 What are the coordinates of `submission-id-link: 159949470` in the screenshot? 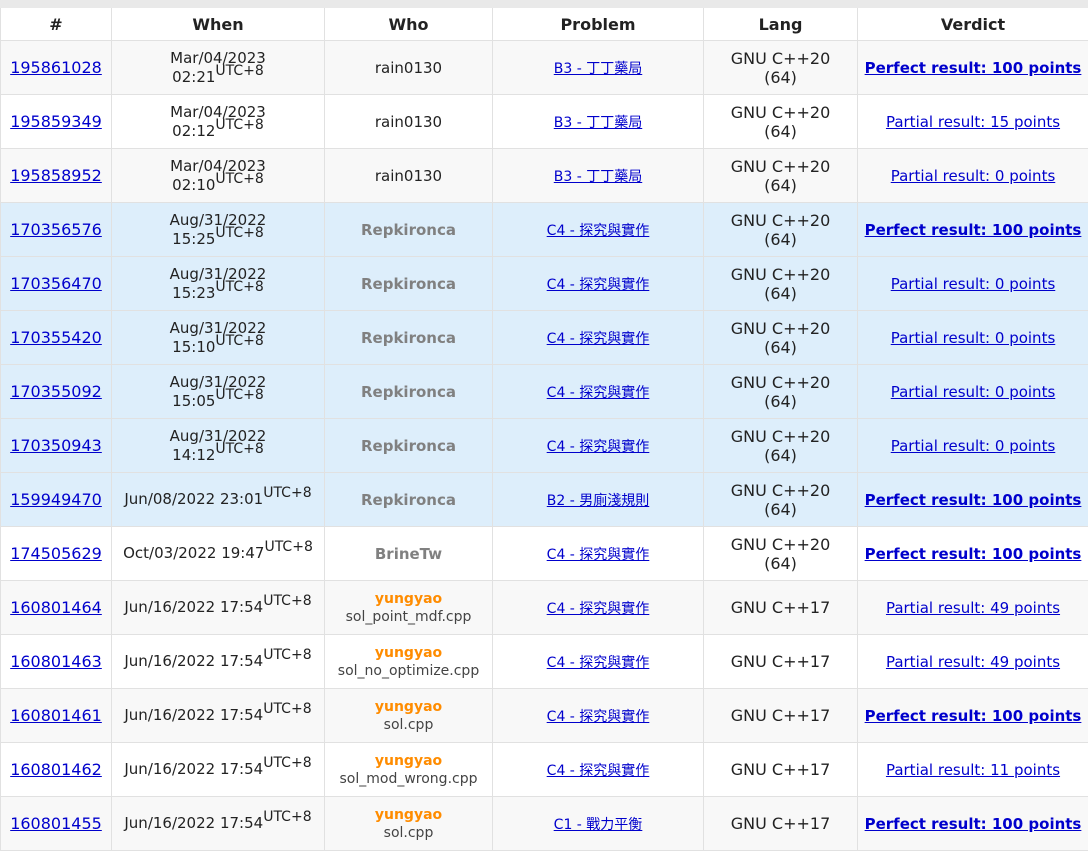 It's located at (56, 499).